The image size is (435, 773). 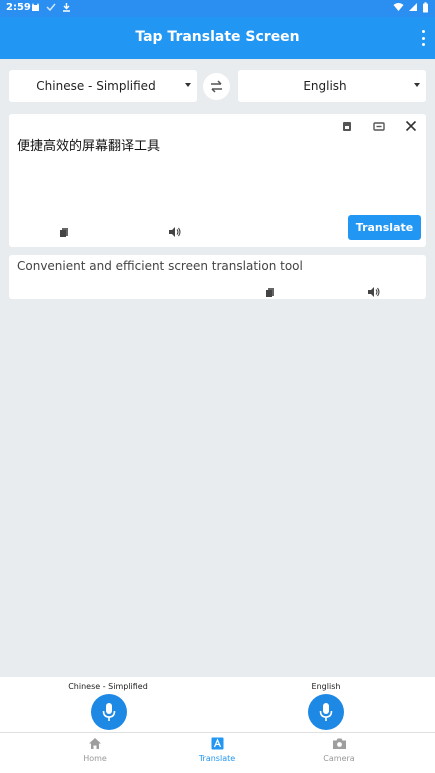 I want to click on translate-button: Translate, so click(x=384, y=227).